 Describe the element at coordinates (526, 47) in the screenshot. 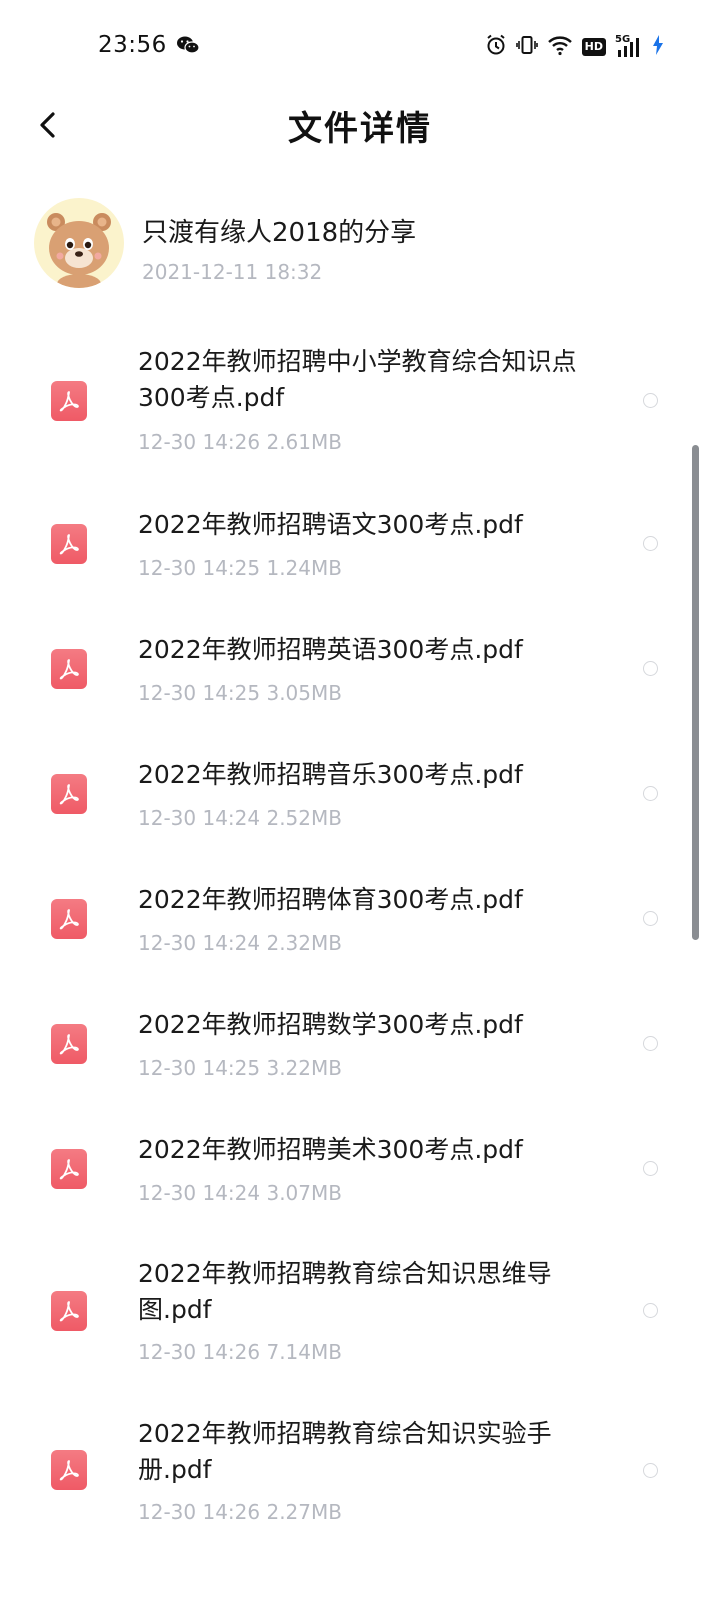

I see `vibrate-icon` at that location.